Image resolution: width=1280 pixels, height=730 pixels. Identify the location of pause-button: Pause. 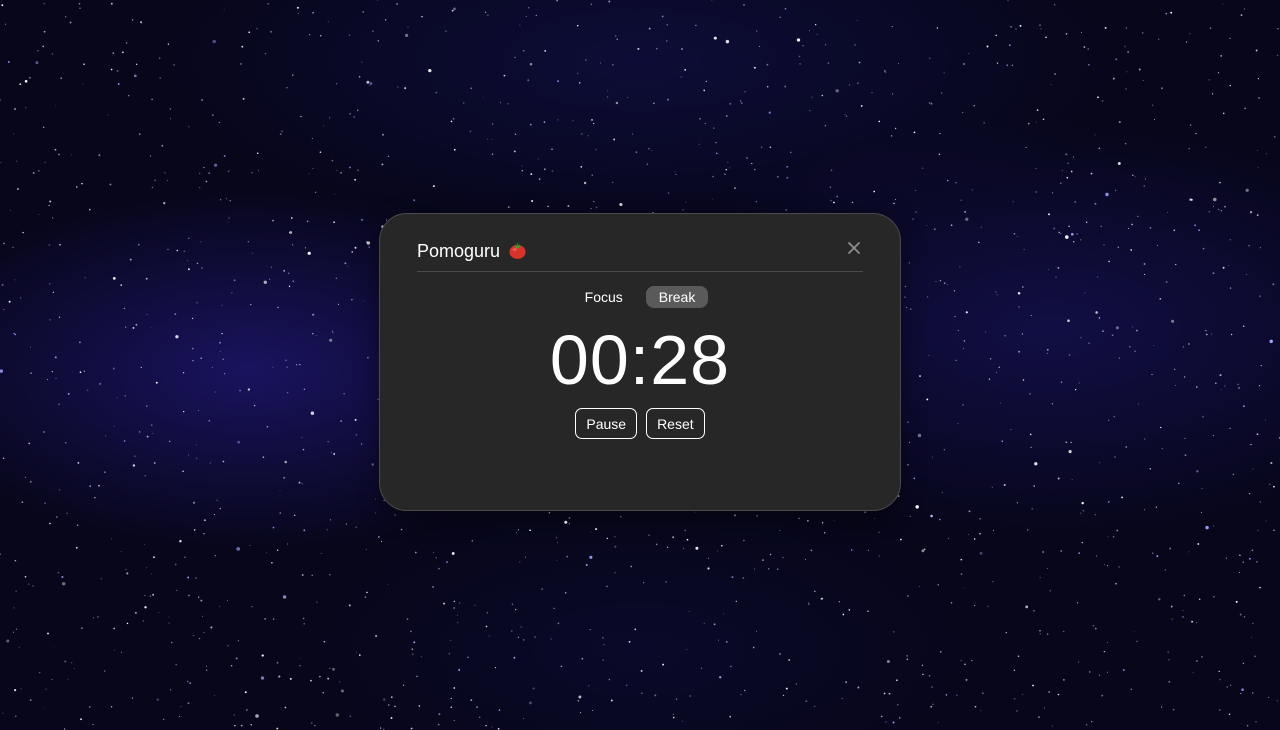
(606, 423).